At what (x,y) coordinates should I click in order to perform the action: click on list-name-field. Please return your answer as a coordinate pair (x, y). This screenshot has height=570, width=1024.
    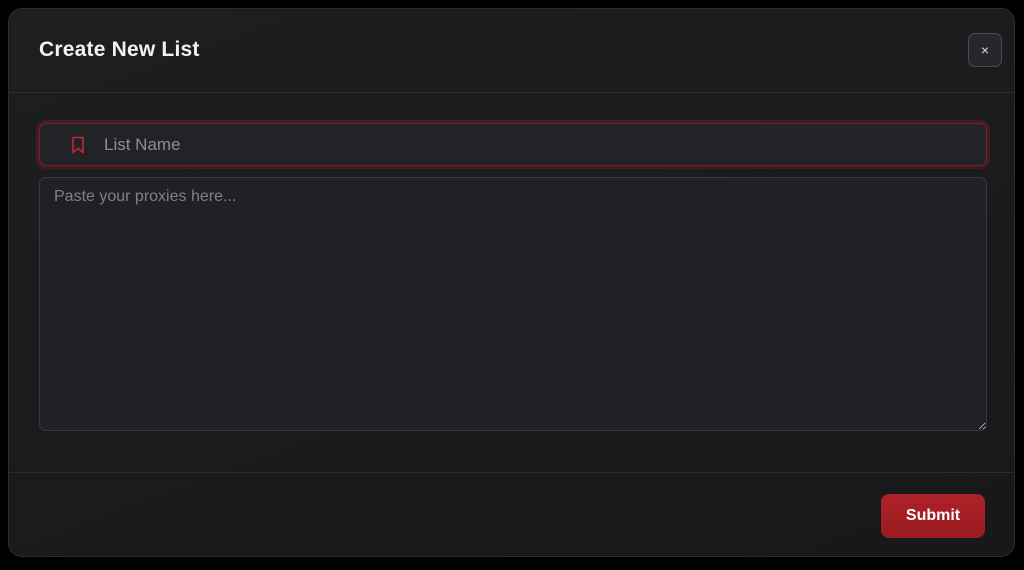
    Looking at the image, I should click on (513, 144).